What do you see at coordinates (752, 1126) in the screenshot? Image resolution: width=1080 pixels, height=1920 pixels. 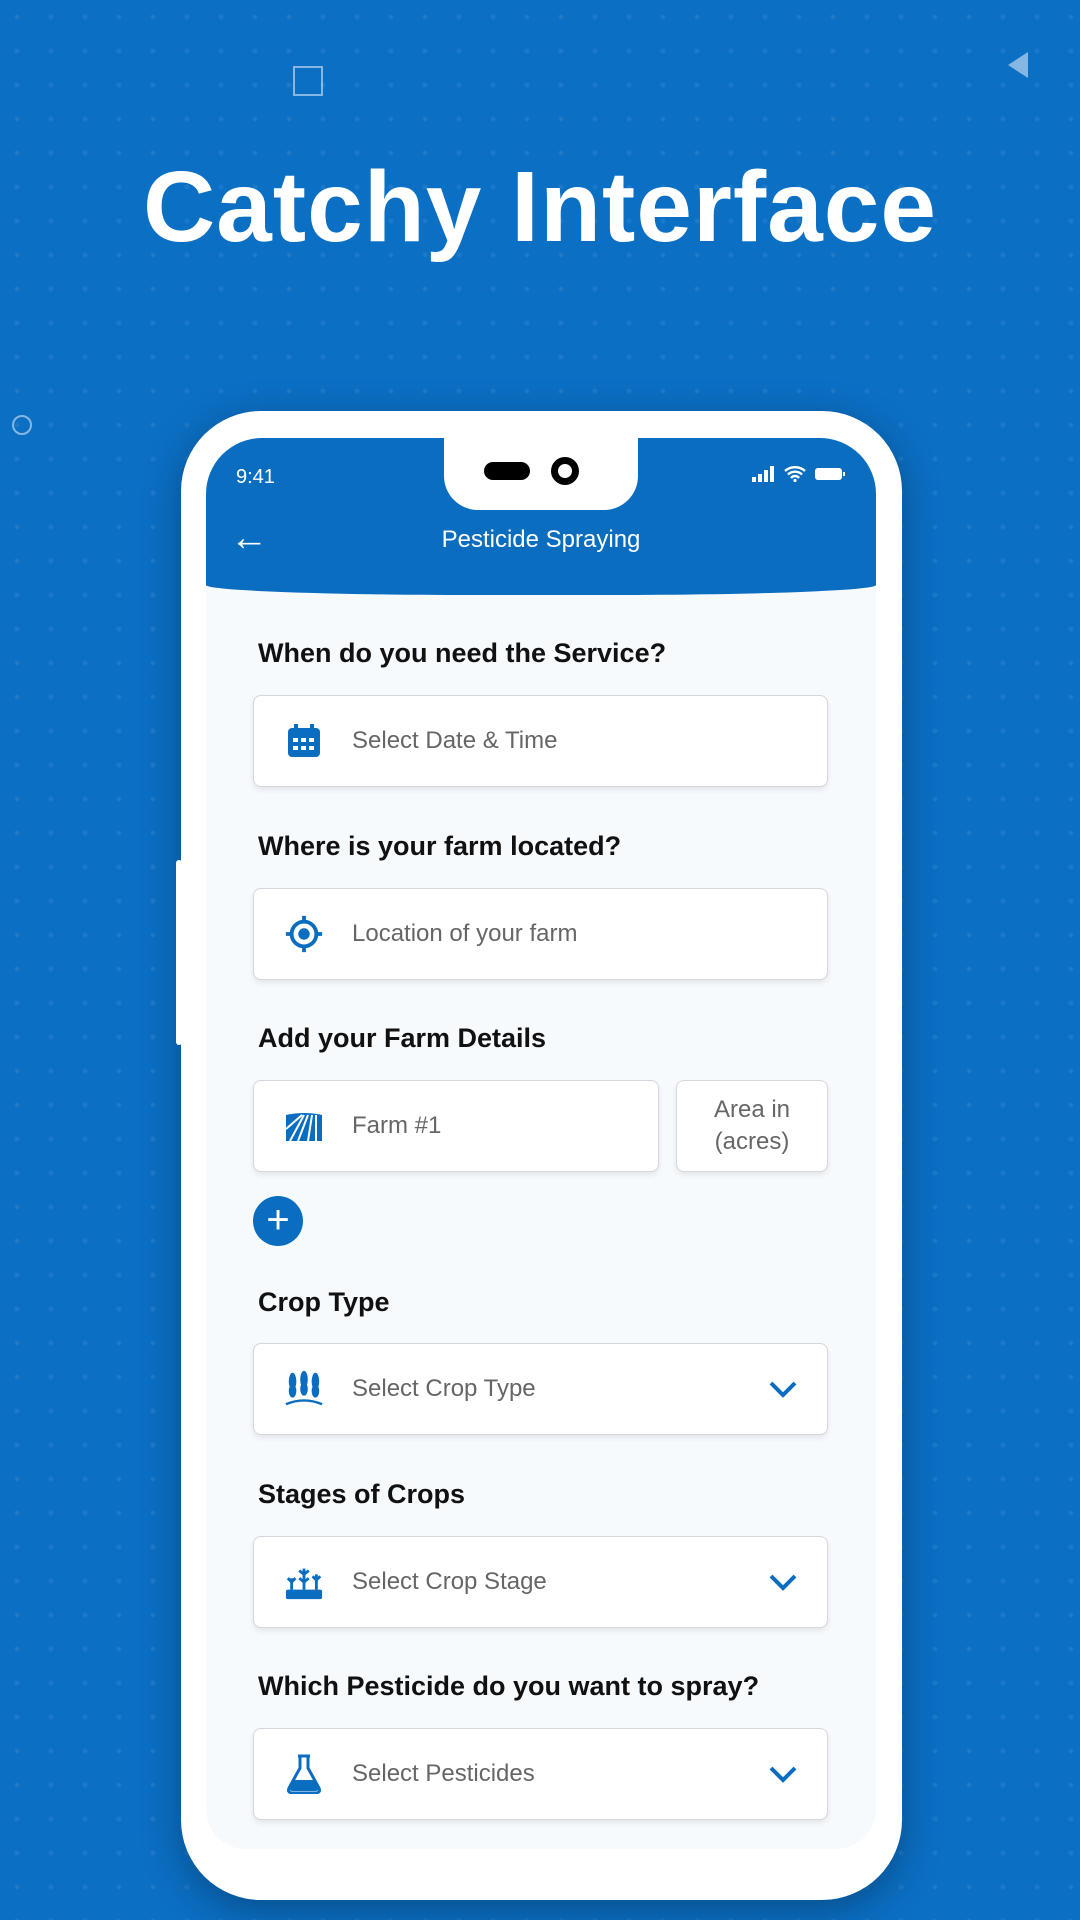 I see `area-acres-field: Area in (acres)` at bounding box center [752, 1126].